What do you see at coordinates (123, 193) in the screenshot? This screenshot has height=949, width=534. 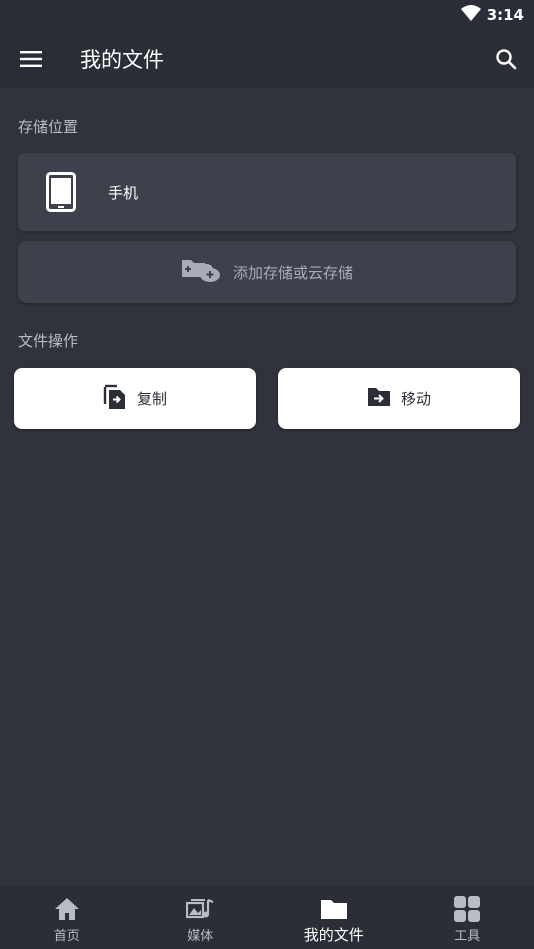 I see `storage-item-label: 手机` at bounding box center [123, 193].